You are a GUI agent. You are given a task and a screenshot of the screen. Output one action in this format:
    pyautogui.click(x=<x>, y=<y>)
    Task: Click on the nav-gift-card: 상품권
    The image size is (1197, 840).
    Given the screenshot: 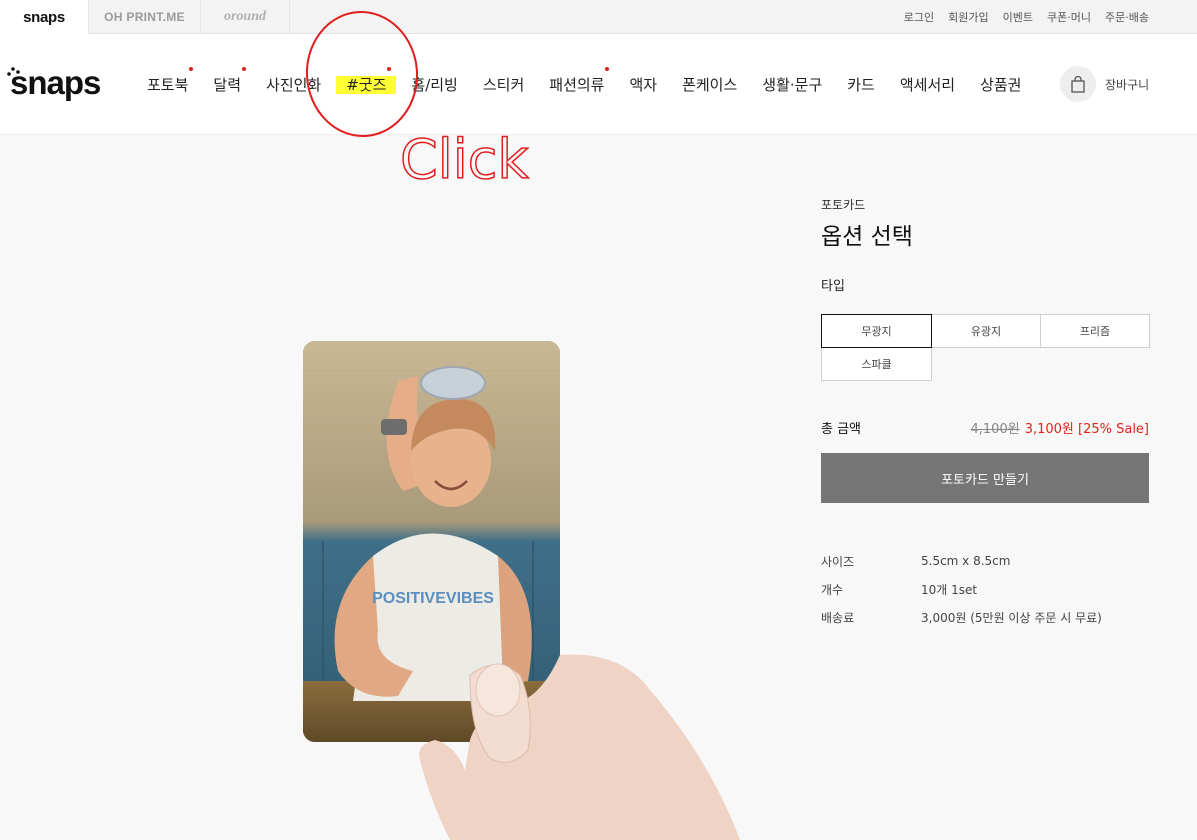 What is the action you would take?
    pyautogui.click(x=1000, y=84)
    